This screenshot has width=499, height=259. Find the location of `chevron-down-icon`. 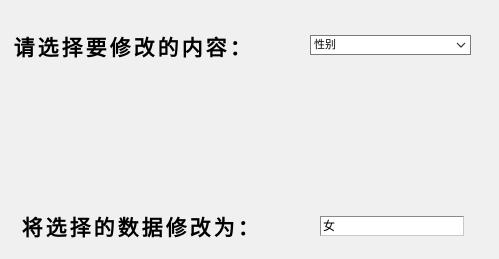

chevron-down-icon is located at coordinates (461, 45).